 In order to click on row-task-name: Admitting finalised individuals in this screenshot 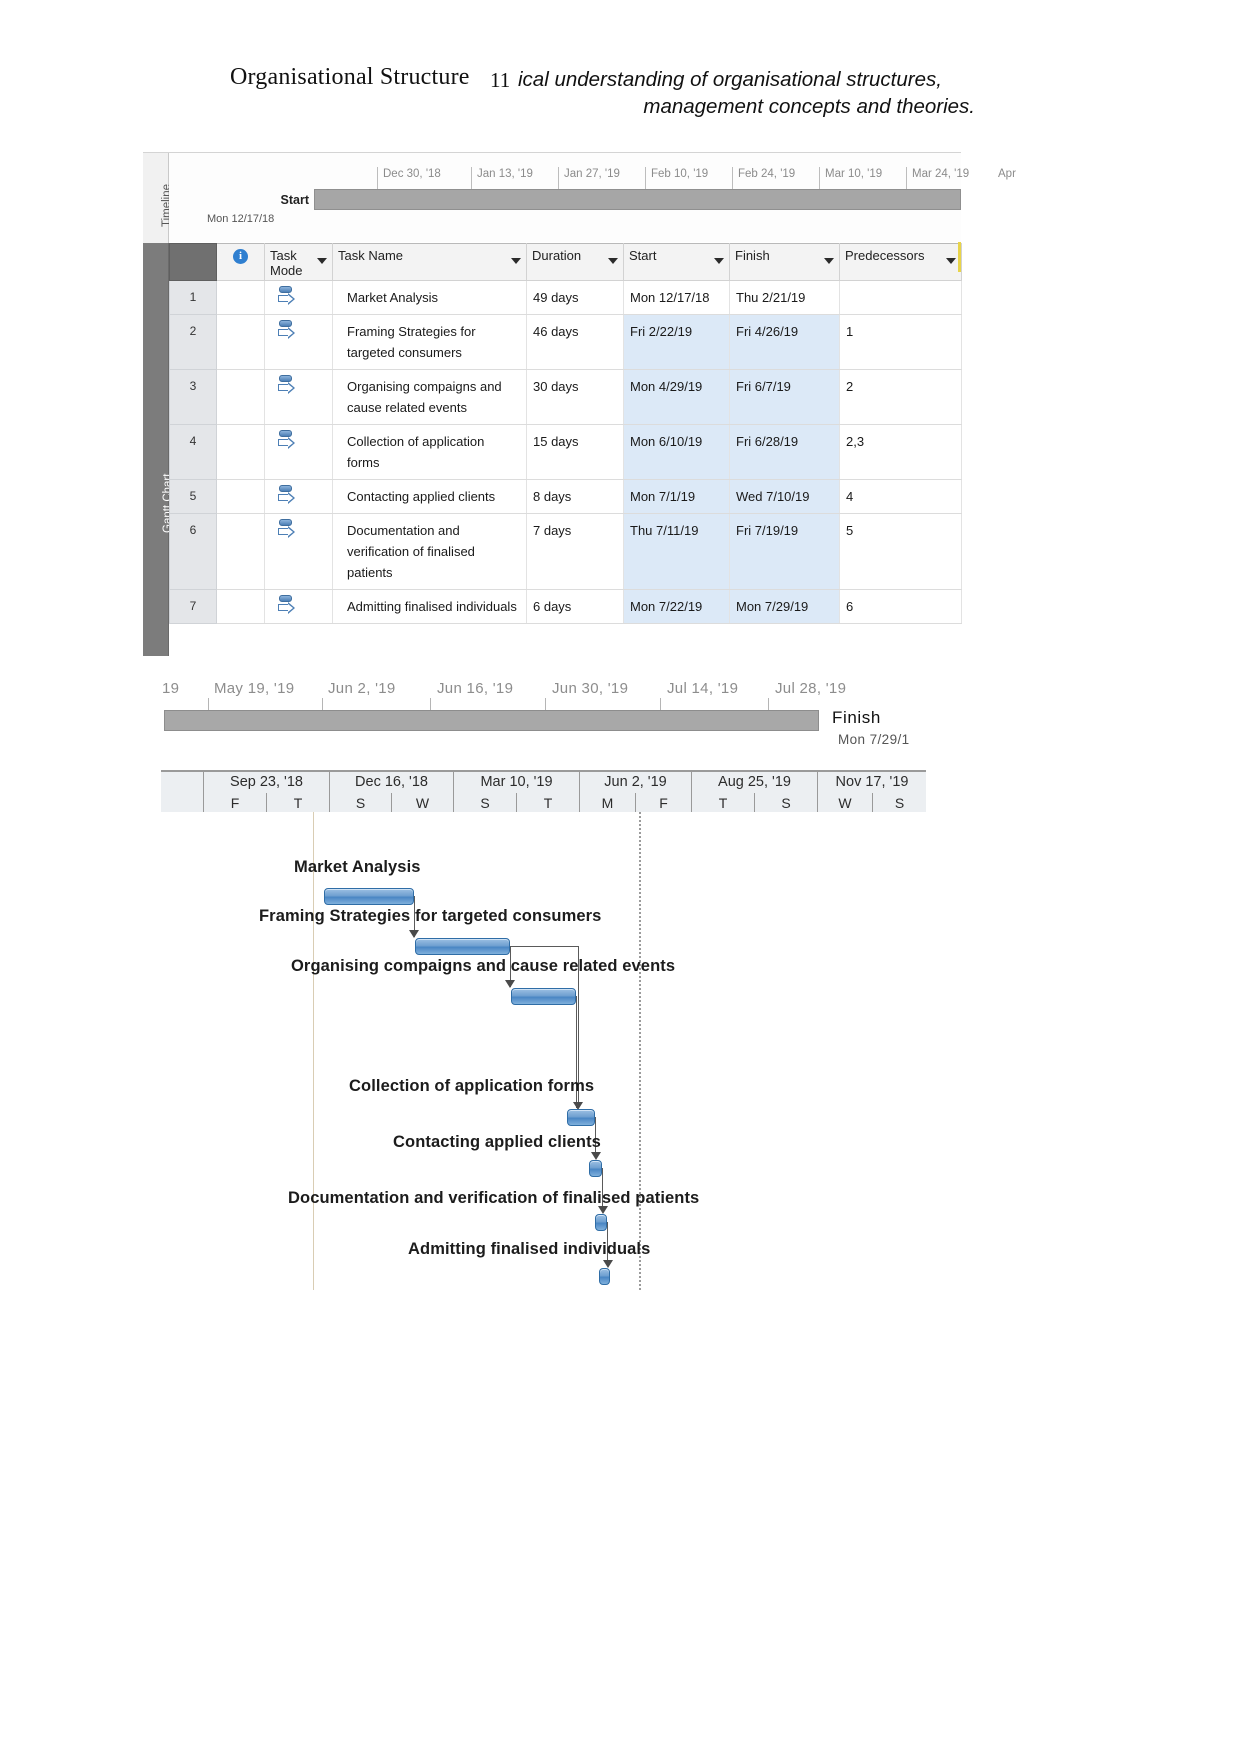, I will do `click(429, 606)`.